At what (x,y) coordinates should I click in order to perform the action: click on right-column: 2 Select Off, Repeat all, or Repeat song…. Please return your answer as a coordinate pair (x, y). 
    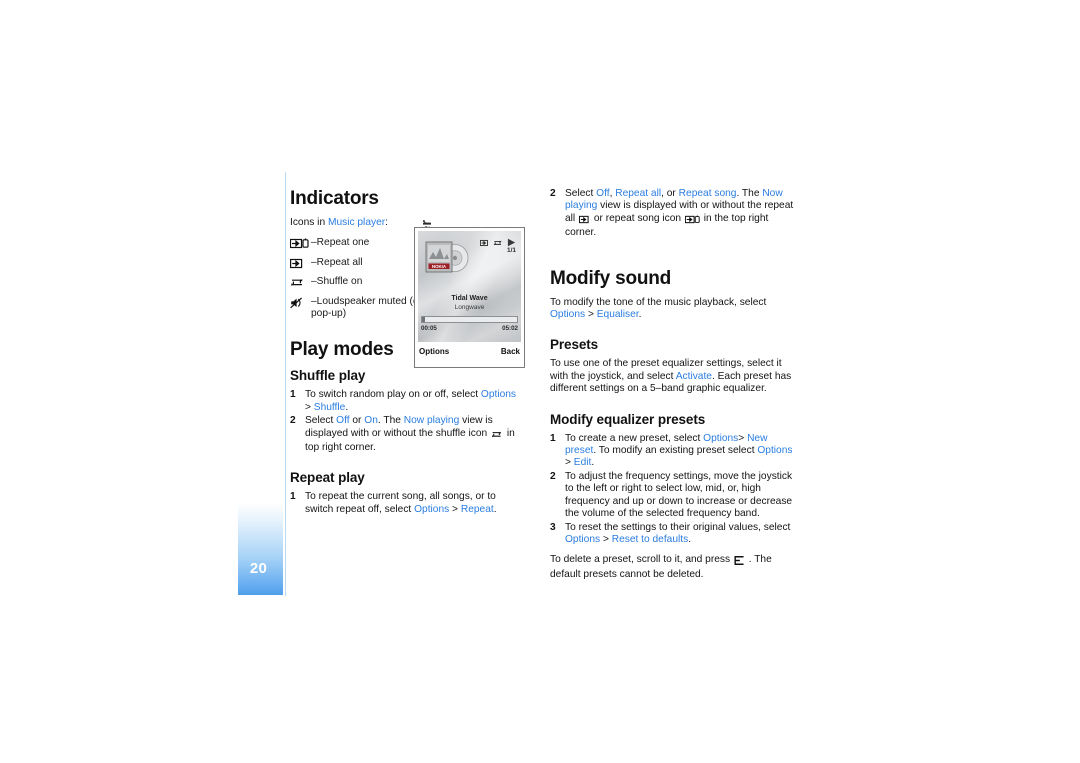
    Looking at the image, I should click on (674, 388).